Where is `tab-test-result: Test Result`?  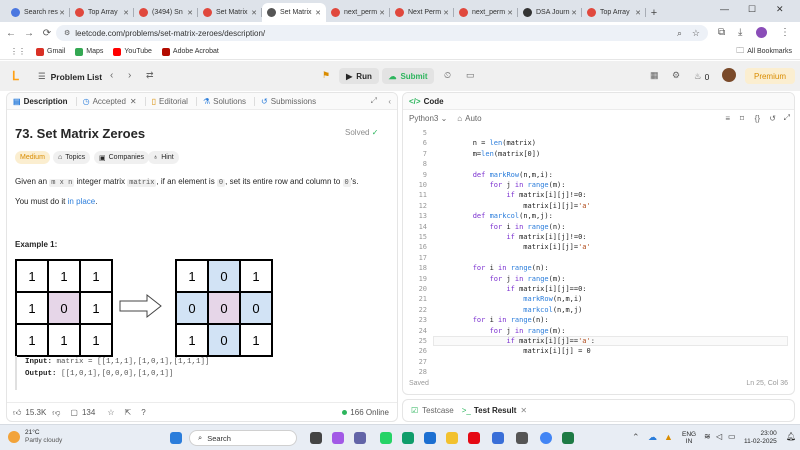
tab-test-result: Test Result is located at coordinates (495, 410).